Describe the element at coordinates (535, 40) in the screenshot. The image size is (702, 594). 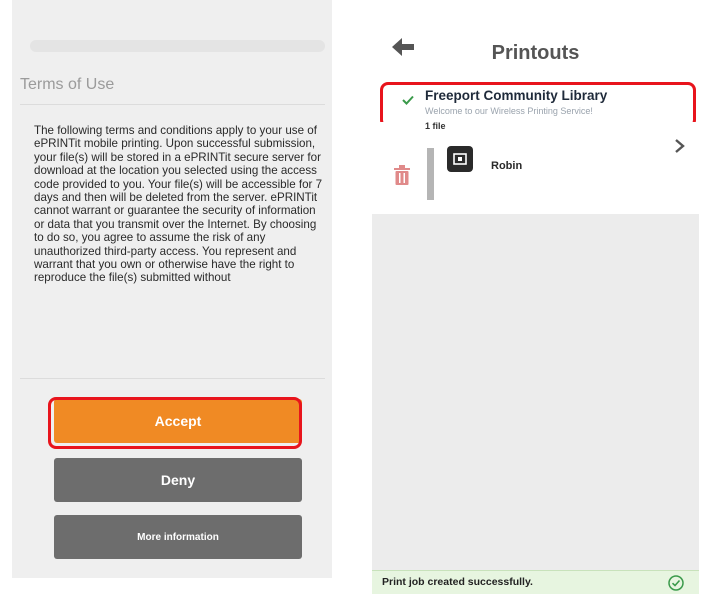
I see `header` at that location.